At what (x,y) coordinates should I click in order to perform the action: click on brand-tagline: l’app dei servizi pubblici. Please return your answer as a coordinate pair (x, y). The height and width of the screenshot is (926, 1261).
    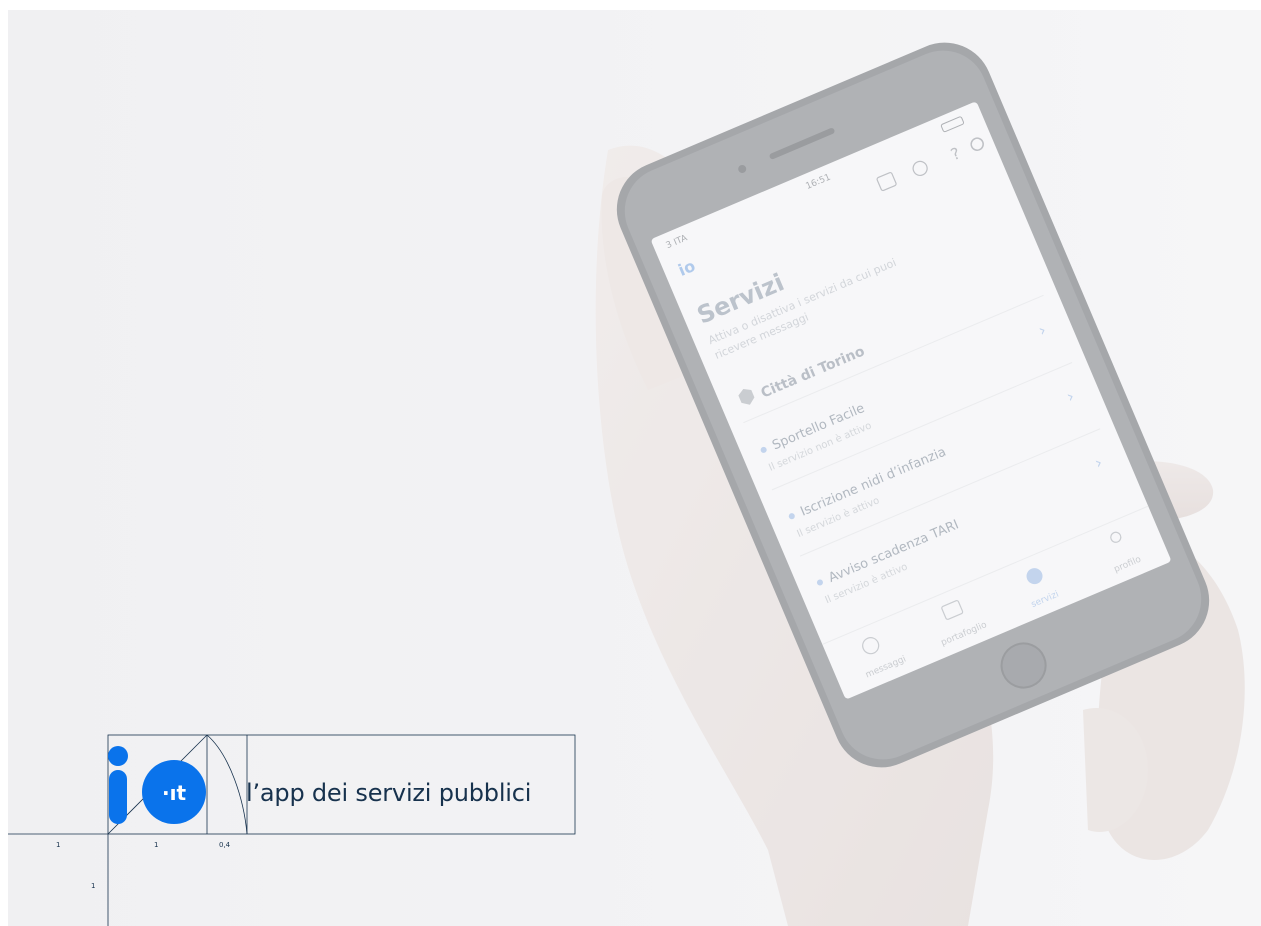
    Looking at the image, I should click on (389, 793).